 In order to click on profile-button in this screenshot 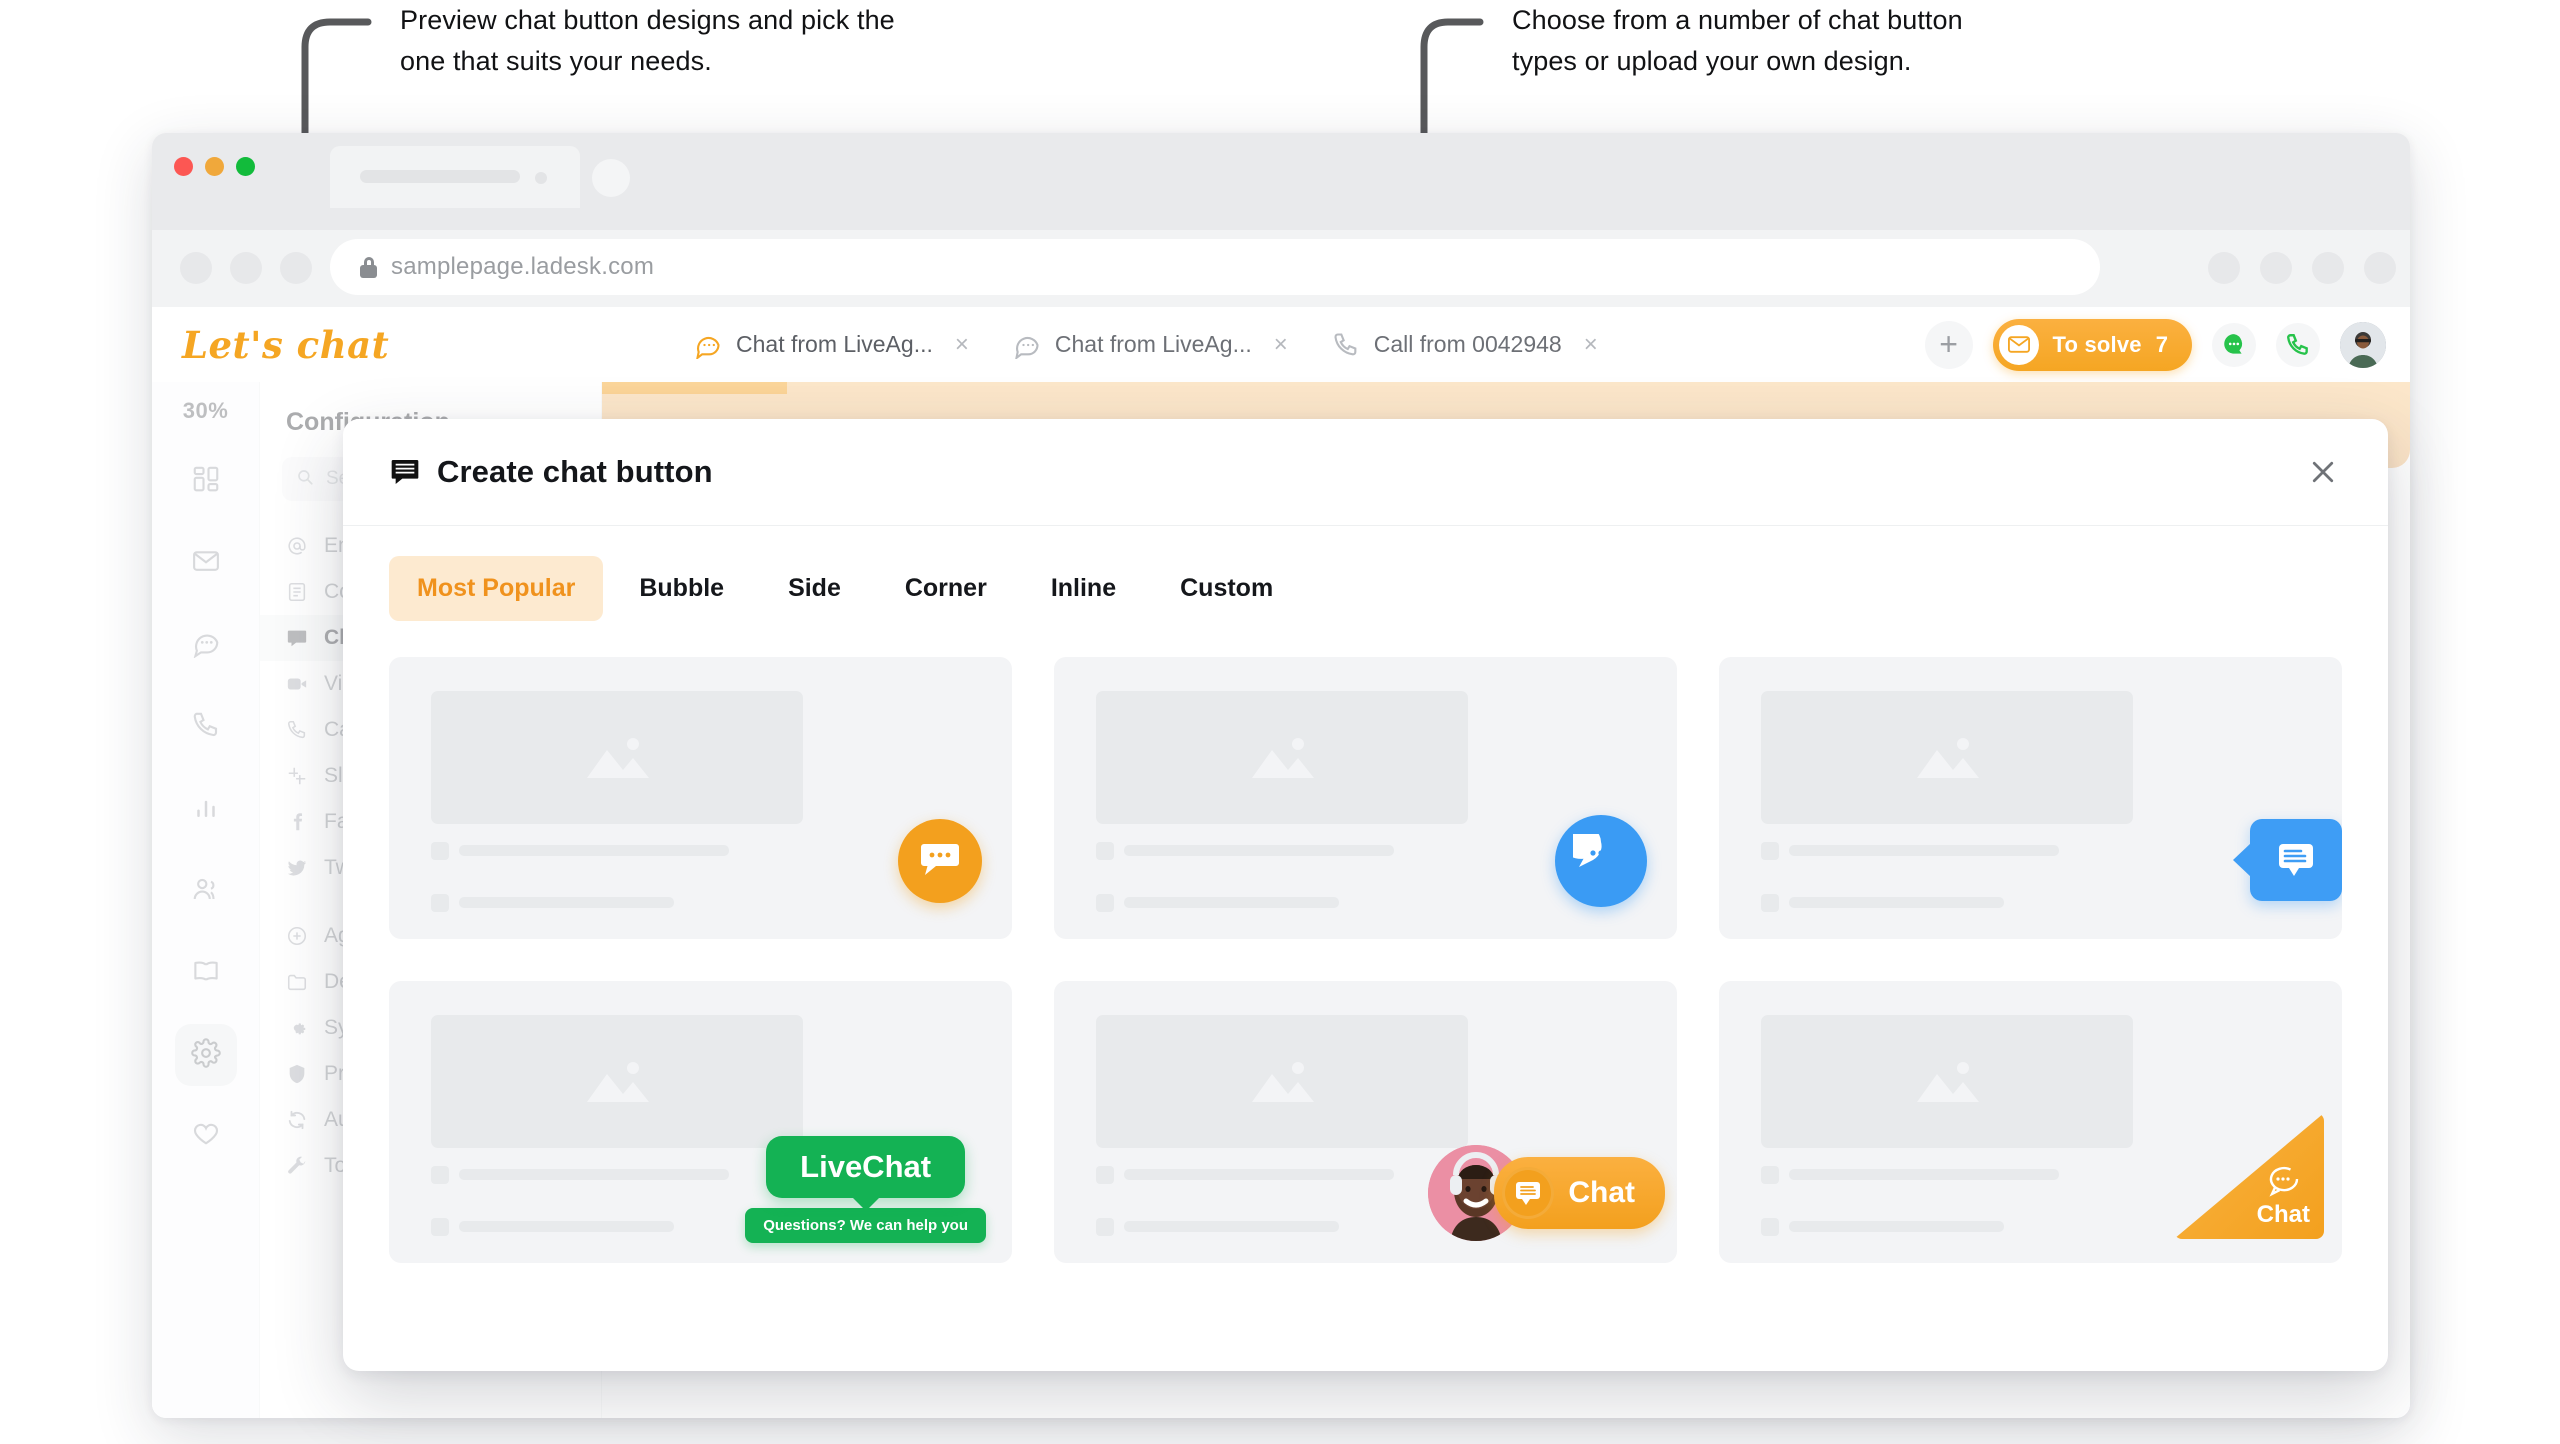, I will do `click(2328, 268)`.